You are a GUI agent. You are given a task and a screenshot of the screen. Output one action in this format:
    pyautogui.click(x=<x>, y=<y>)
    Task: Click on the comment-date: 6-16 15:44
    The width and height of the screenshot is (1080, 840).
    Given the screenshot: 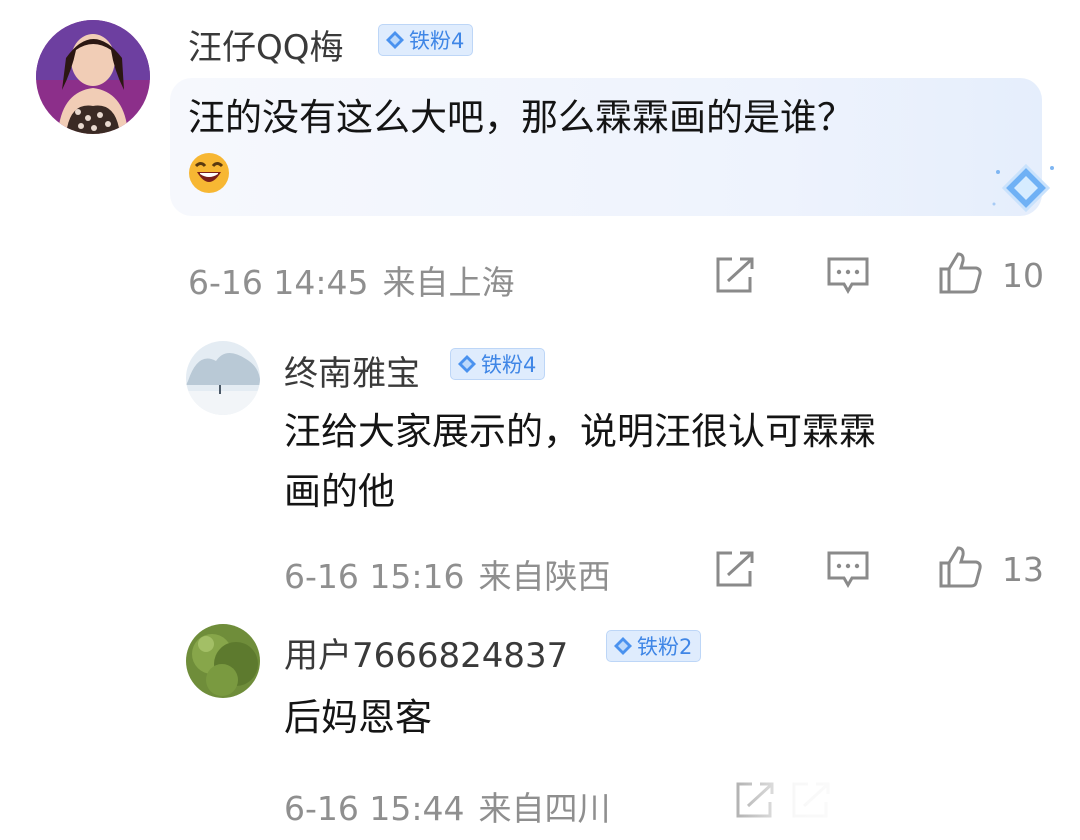 What is the action you would take?
    pyautogui.click(x=374, y=808)
    